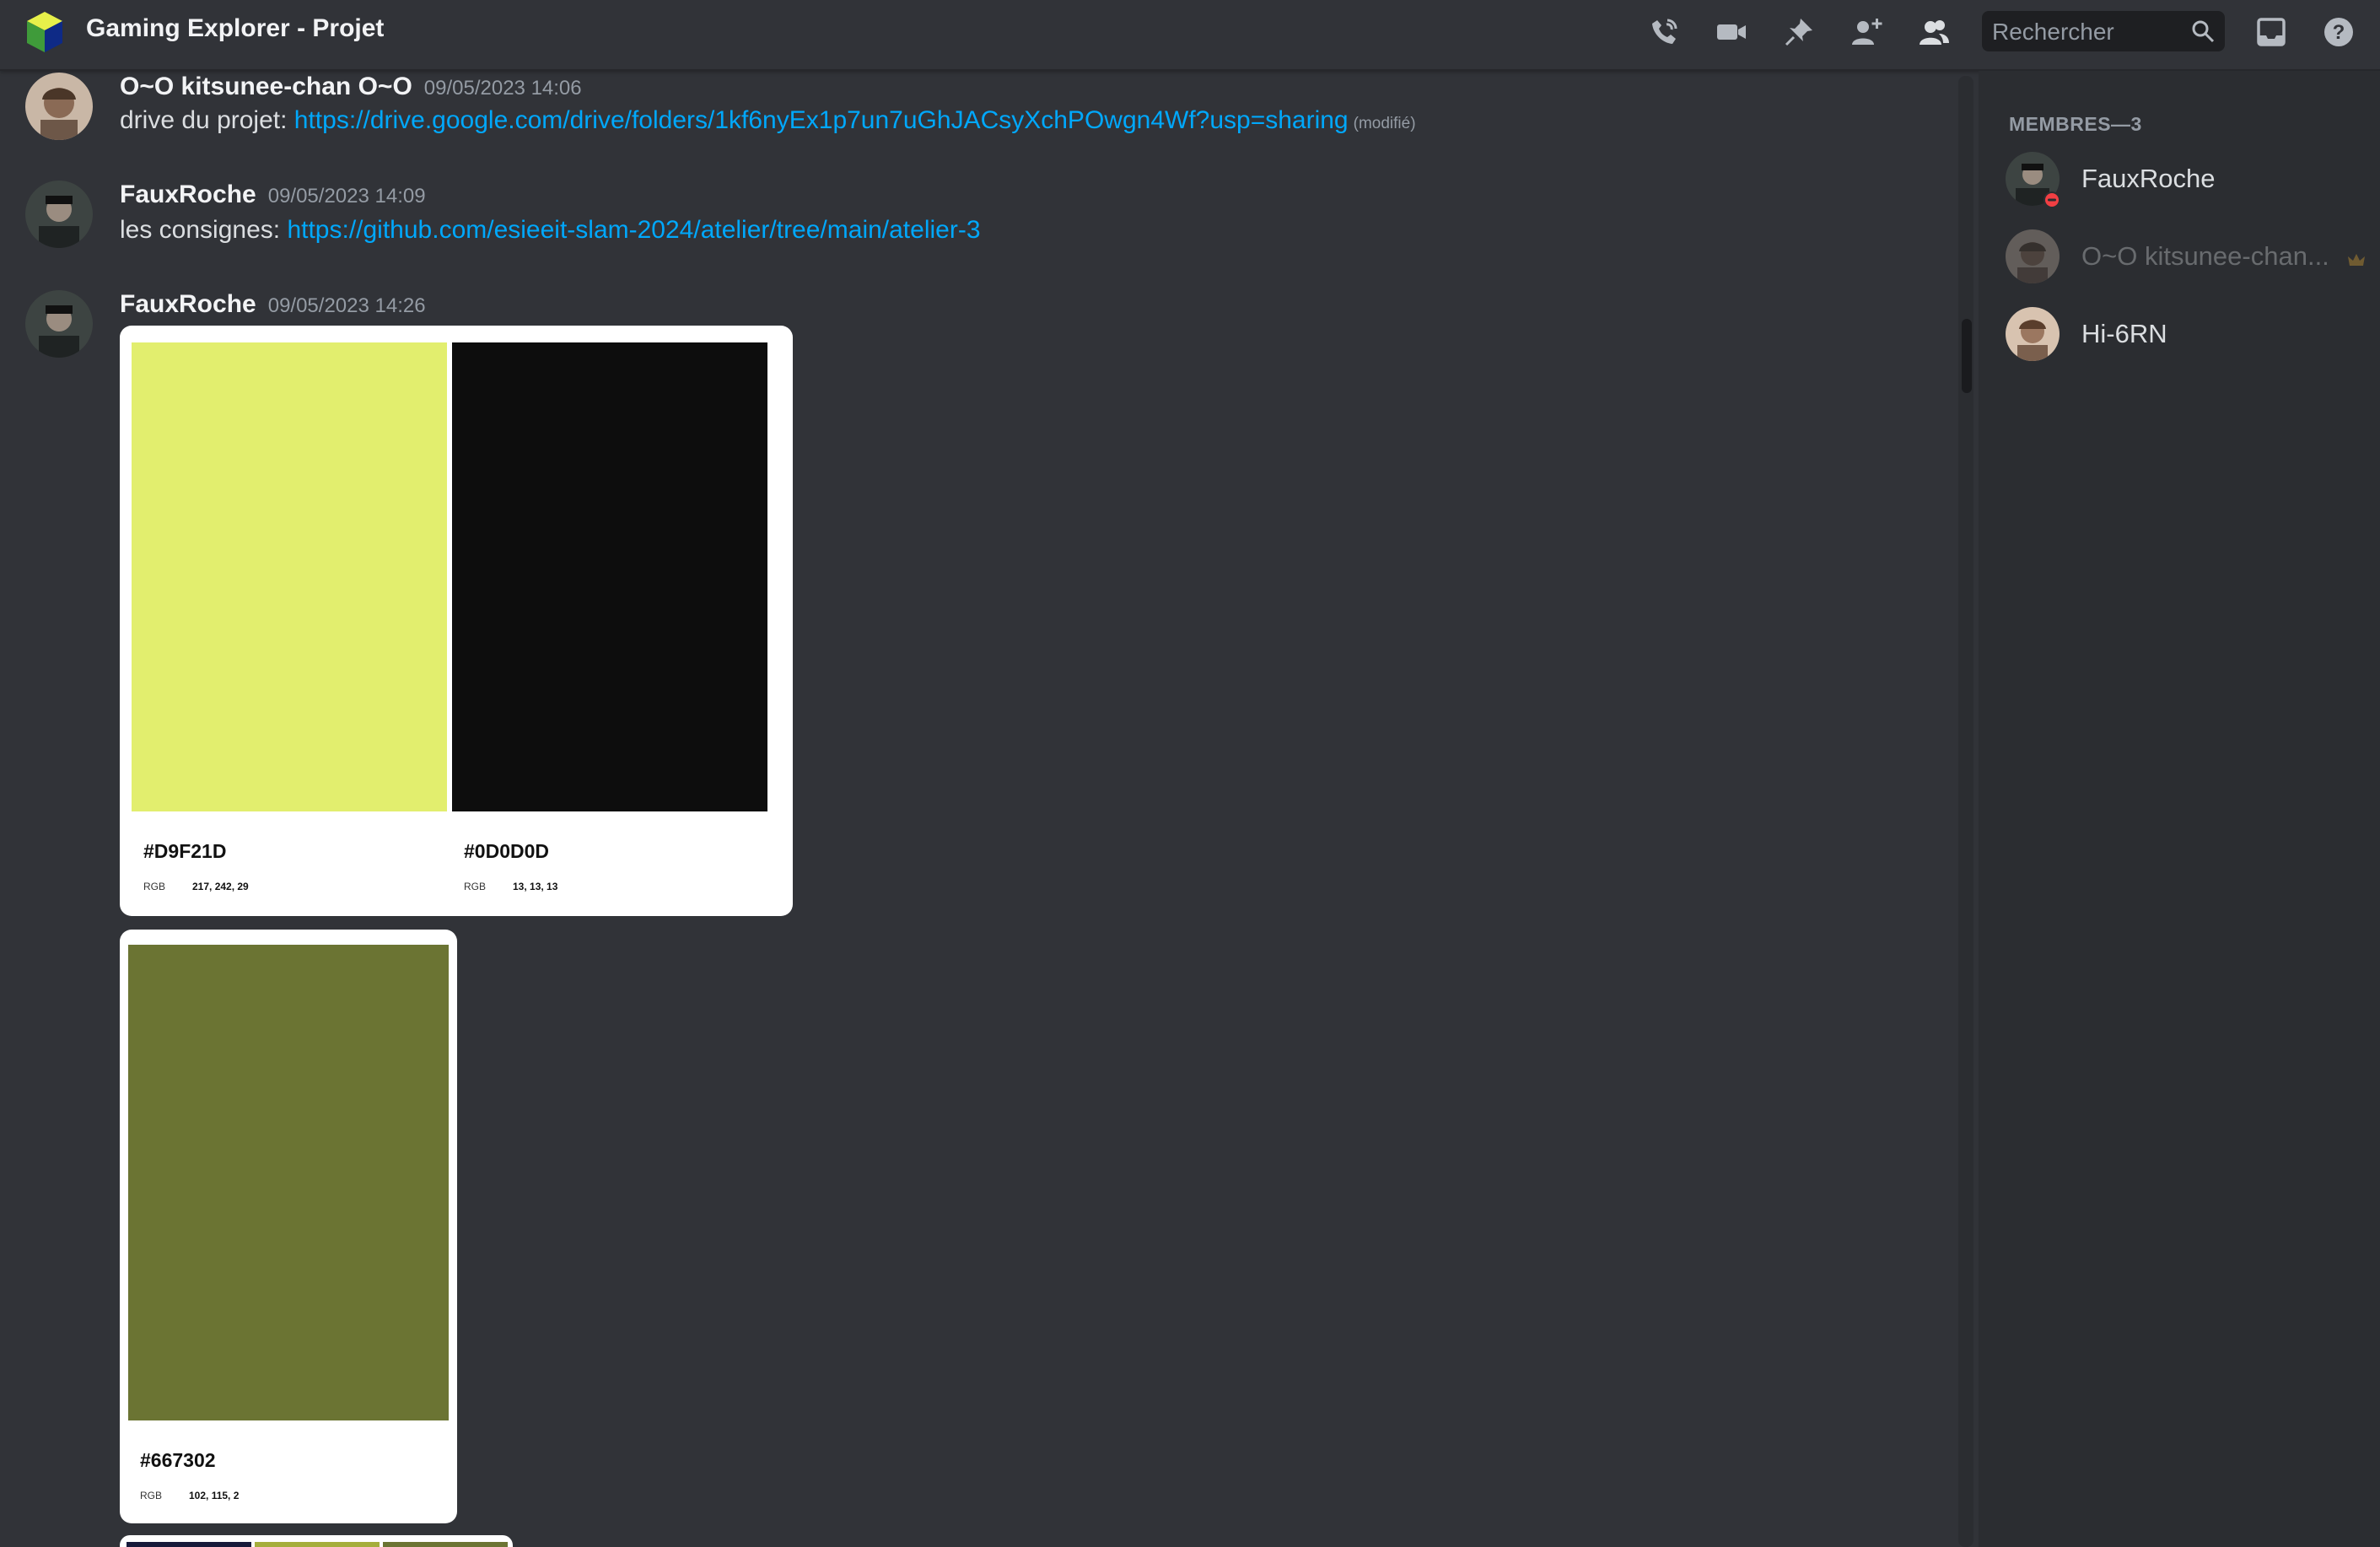 The image size is (2380, 1547). Describe the element at coordinates (178, 1460) in the screenshot. I see `swatch-hex: #667302` at that location.